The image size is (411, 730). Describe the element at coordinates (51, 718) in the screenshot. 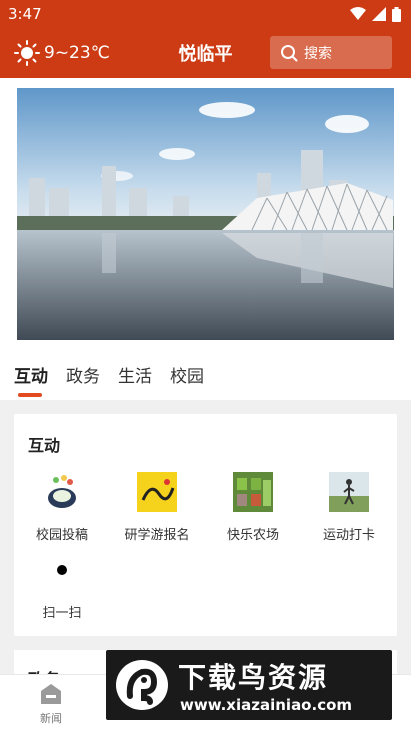

I see `nav-item-label: 新闻` at that location.